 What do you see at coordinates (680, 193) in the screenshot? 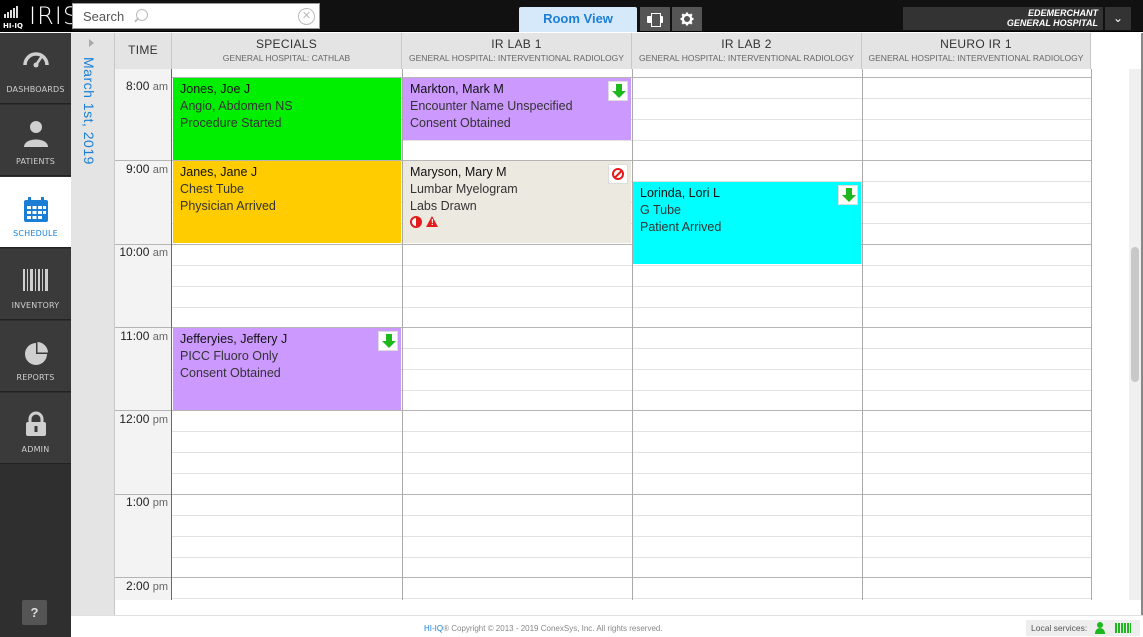
I see `patient-name: Lorinda, Lori L` at bounding box center [680, 193].